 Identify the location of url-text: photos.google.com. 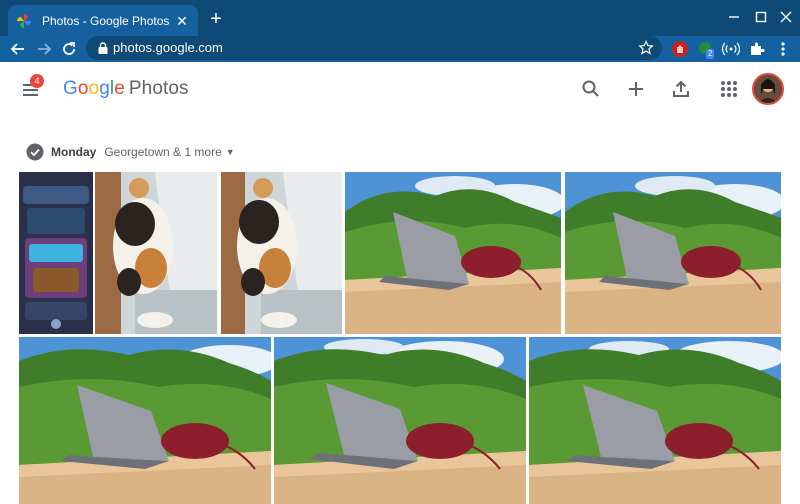
(168, 47).